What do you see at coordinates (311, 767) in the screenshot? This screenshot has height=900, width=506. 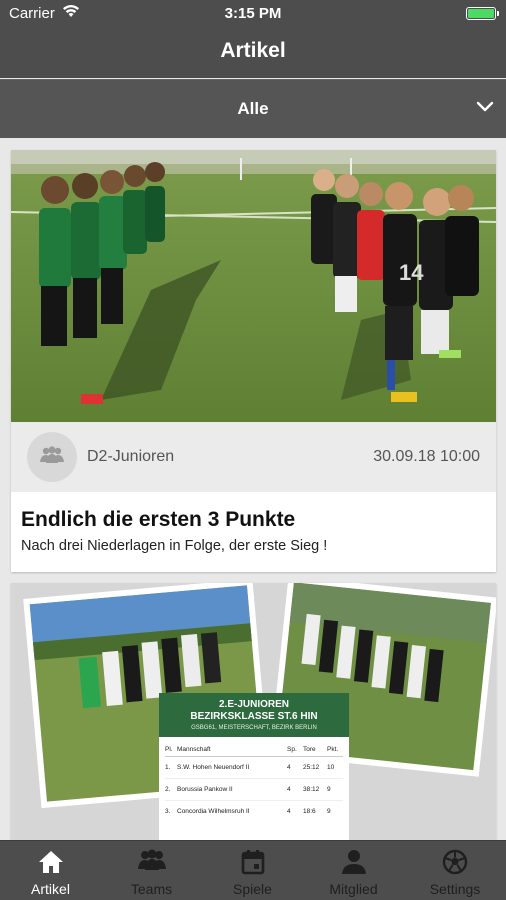 I see `row-goals: 25:12` at bounding box center [311, 767].